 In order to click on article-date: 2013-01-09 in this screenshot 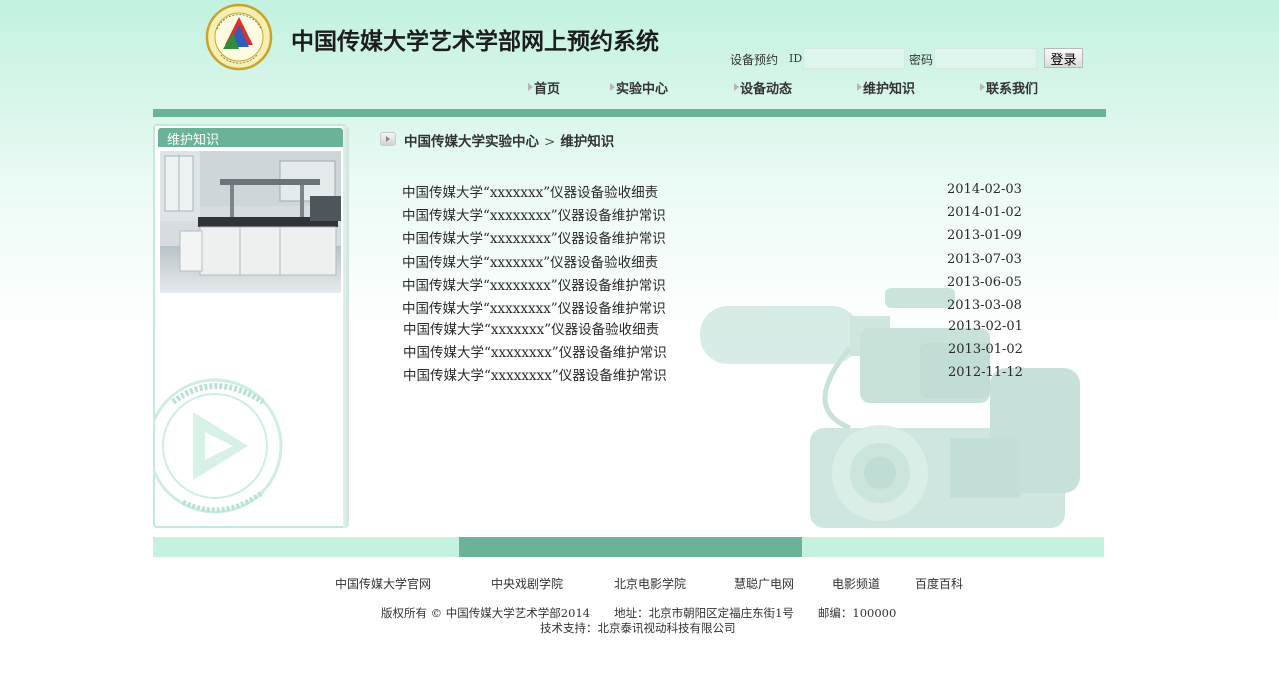, I will do `click(984, 235)`.